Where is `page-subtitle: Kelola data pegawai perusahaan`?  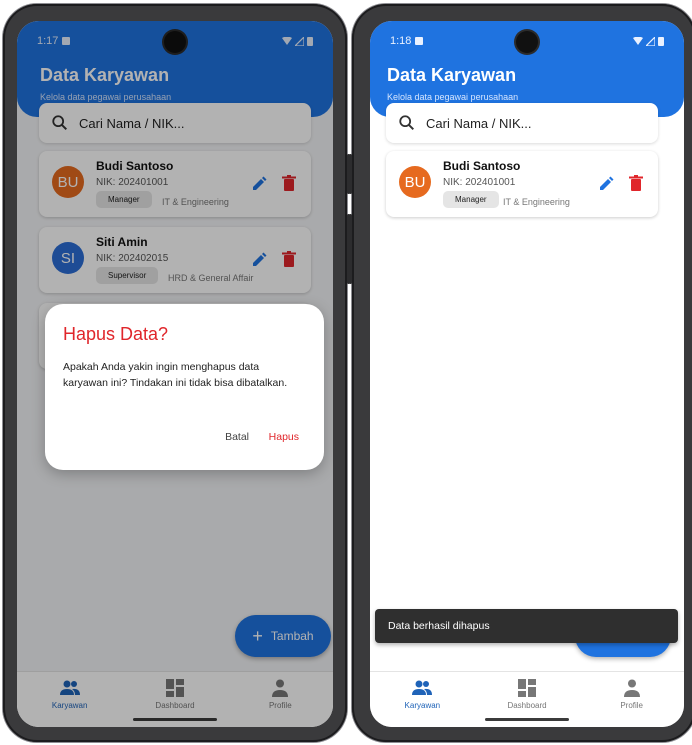 page-subtitle: Kelola data pegawai perusahaan is located at coordinates (453, 97).